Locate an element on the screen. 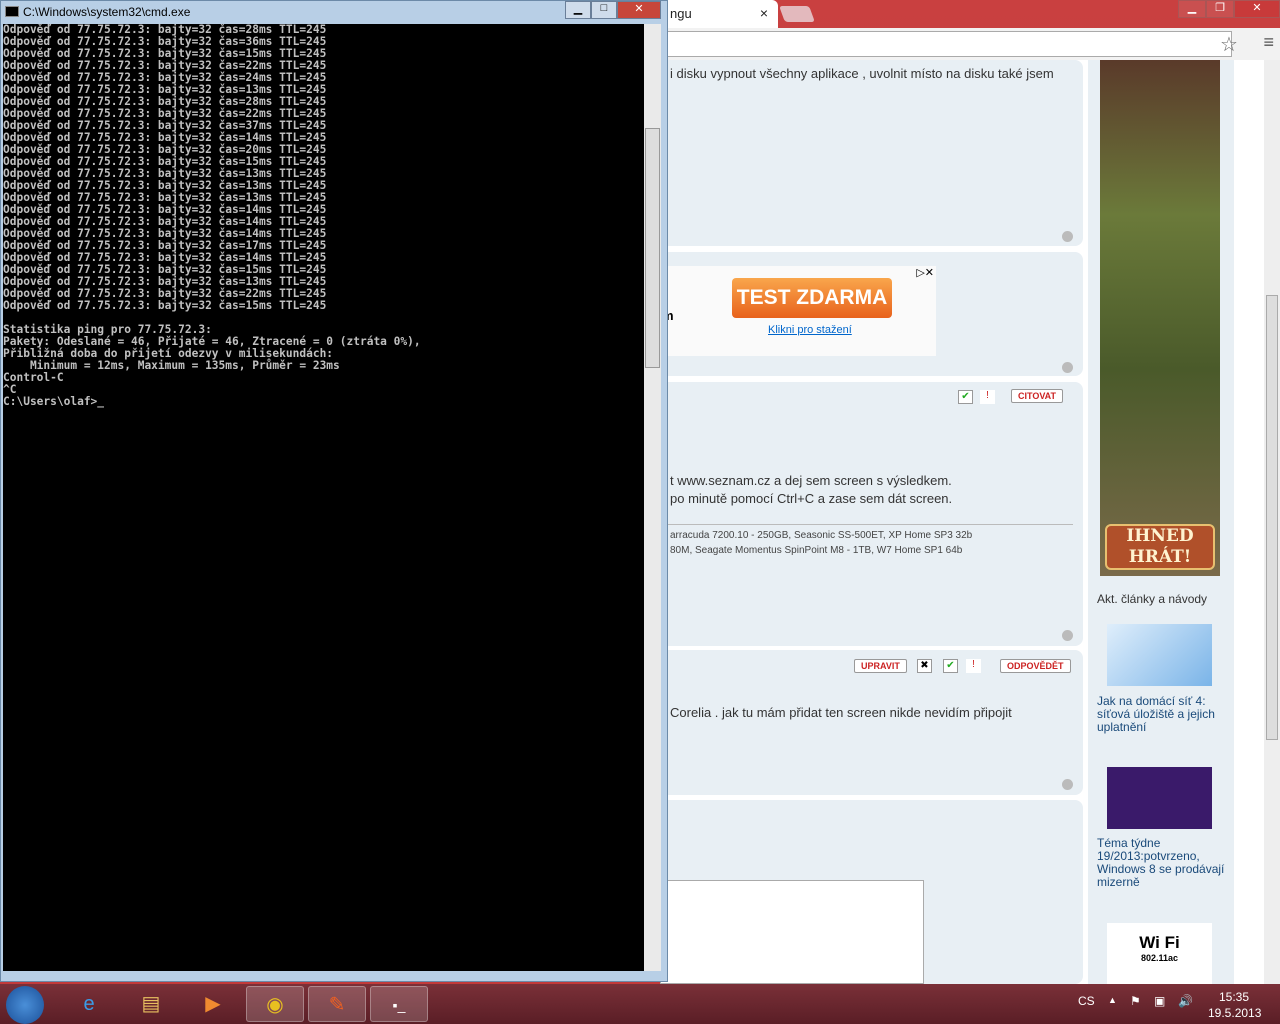 Image resolution: width=1280 pixels, height=1024 pixels. address-bar is located at coordinates (946, 44).